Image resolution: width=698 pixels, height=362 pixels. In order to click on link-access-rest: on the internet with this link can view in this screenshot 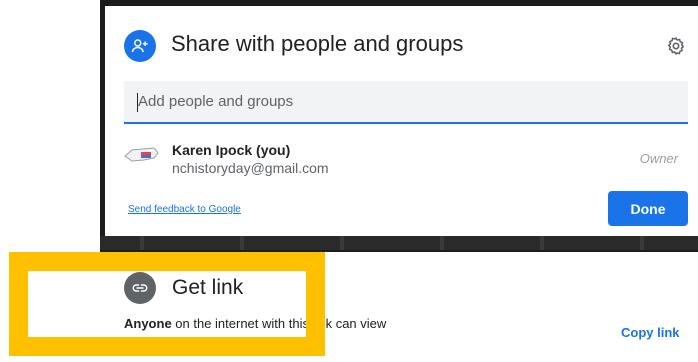, I will do `click(279, 323)`.